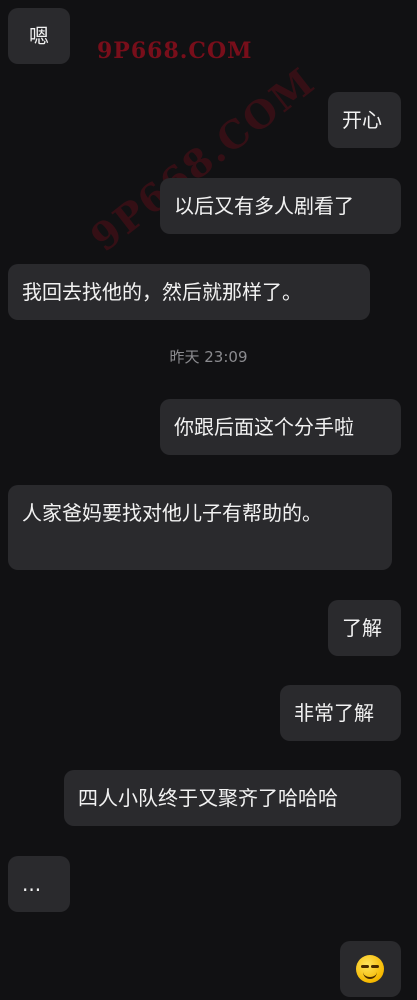 The image size is (417, 1000). I want to click on message-text: 人家爸妈要找对他儿子有帮助的。, so click(172, 513).